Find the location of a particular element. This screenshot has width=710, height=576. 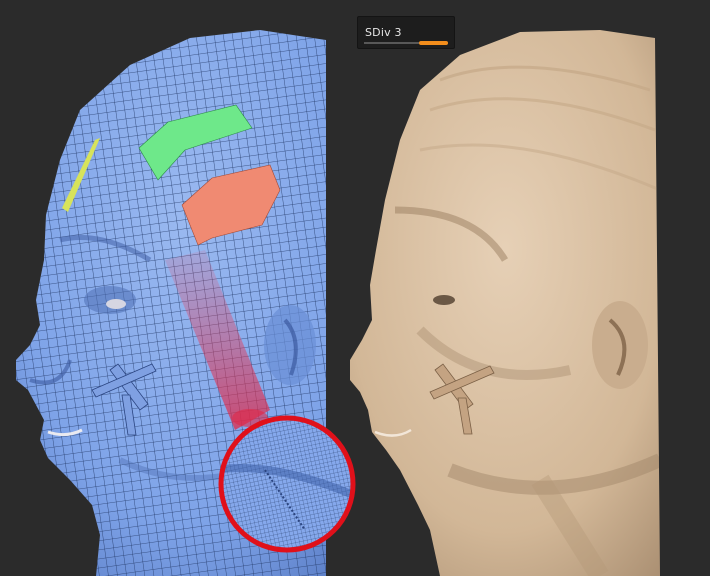

eye-left-model is located at coordinates (116, 304).